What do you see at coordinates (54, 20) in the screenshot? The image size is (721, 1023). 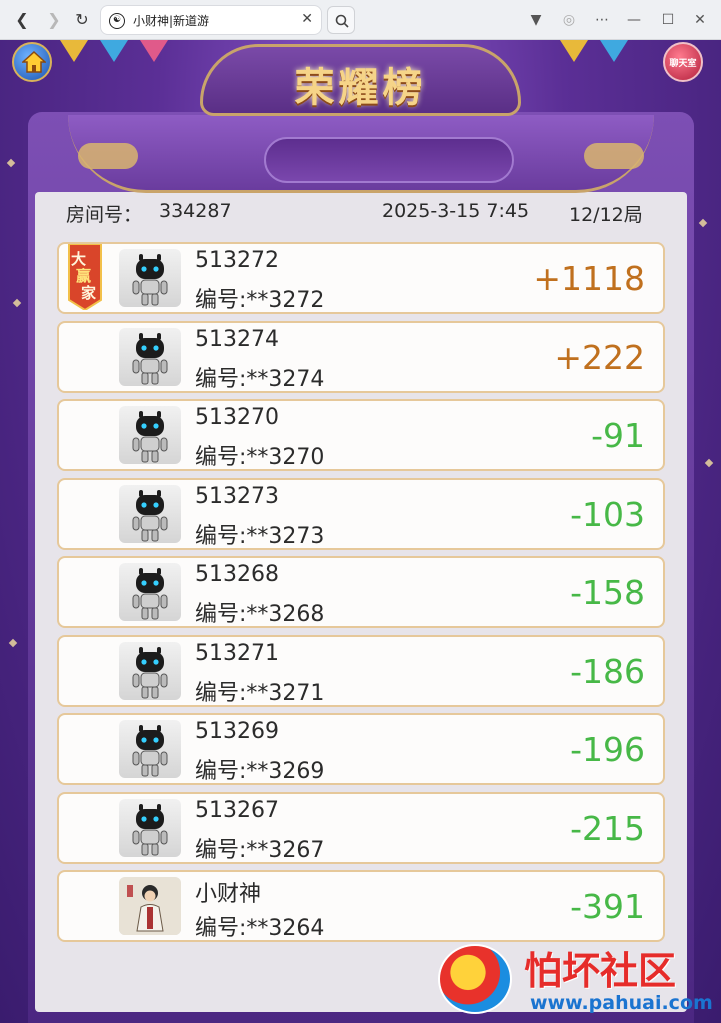 I see `forward-icon: ❯` at bounding box center [54, 20].